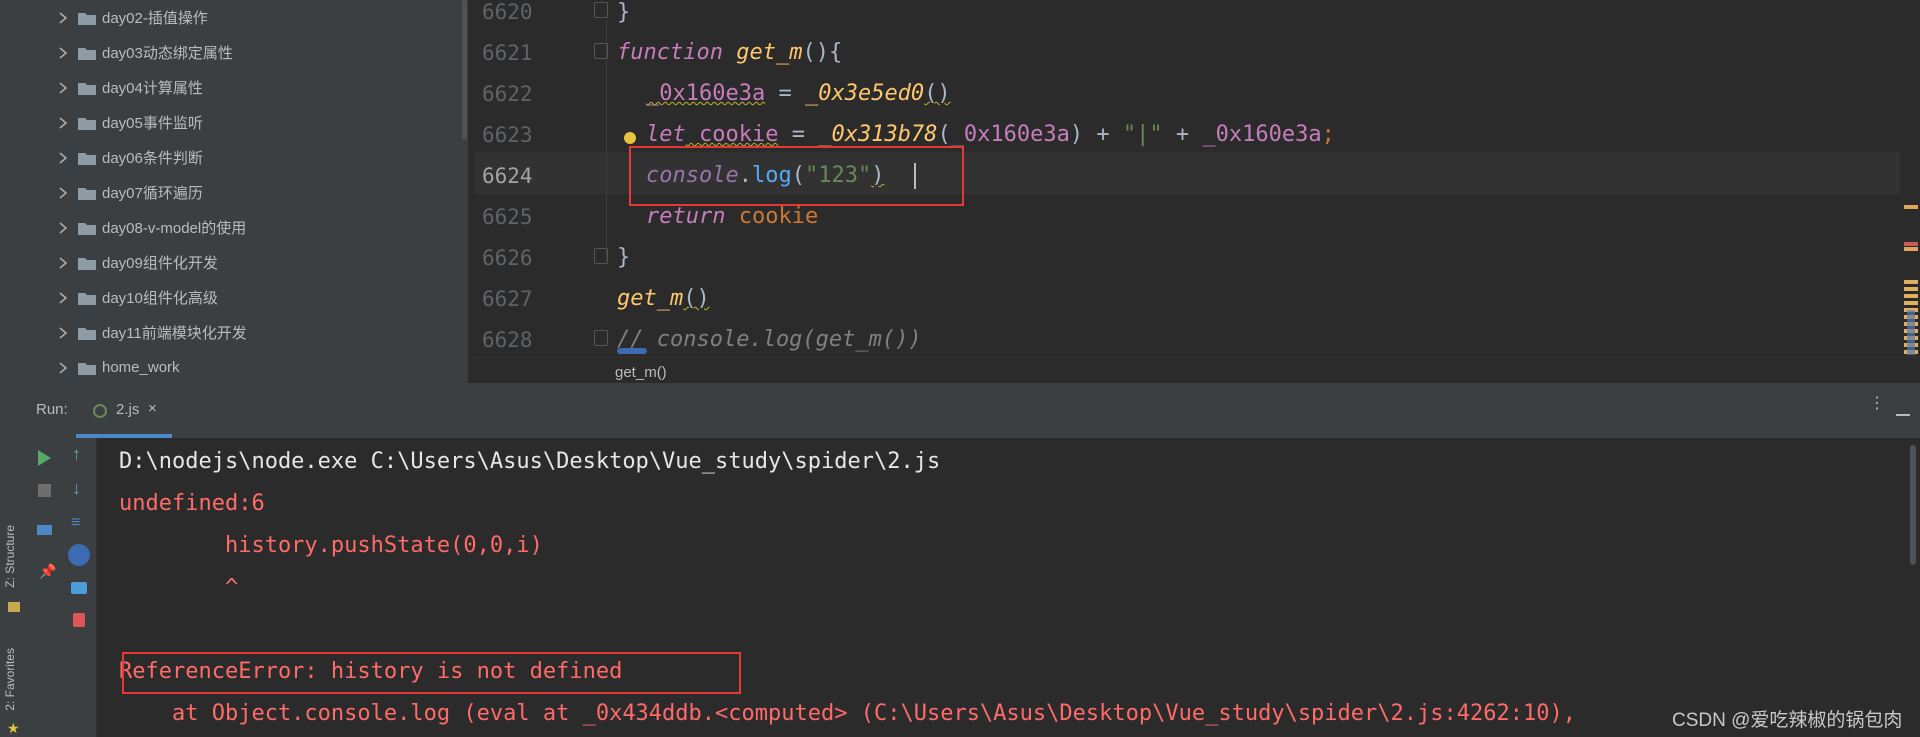  I want to click on tree-item-label: day02-插值操作, so click(155, 18).